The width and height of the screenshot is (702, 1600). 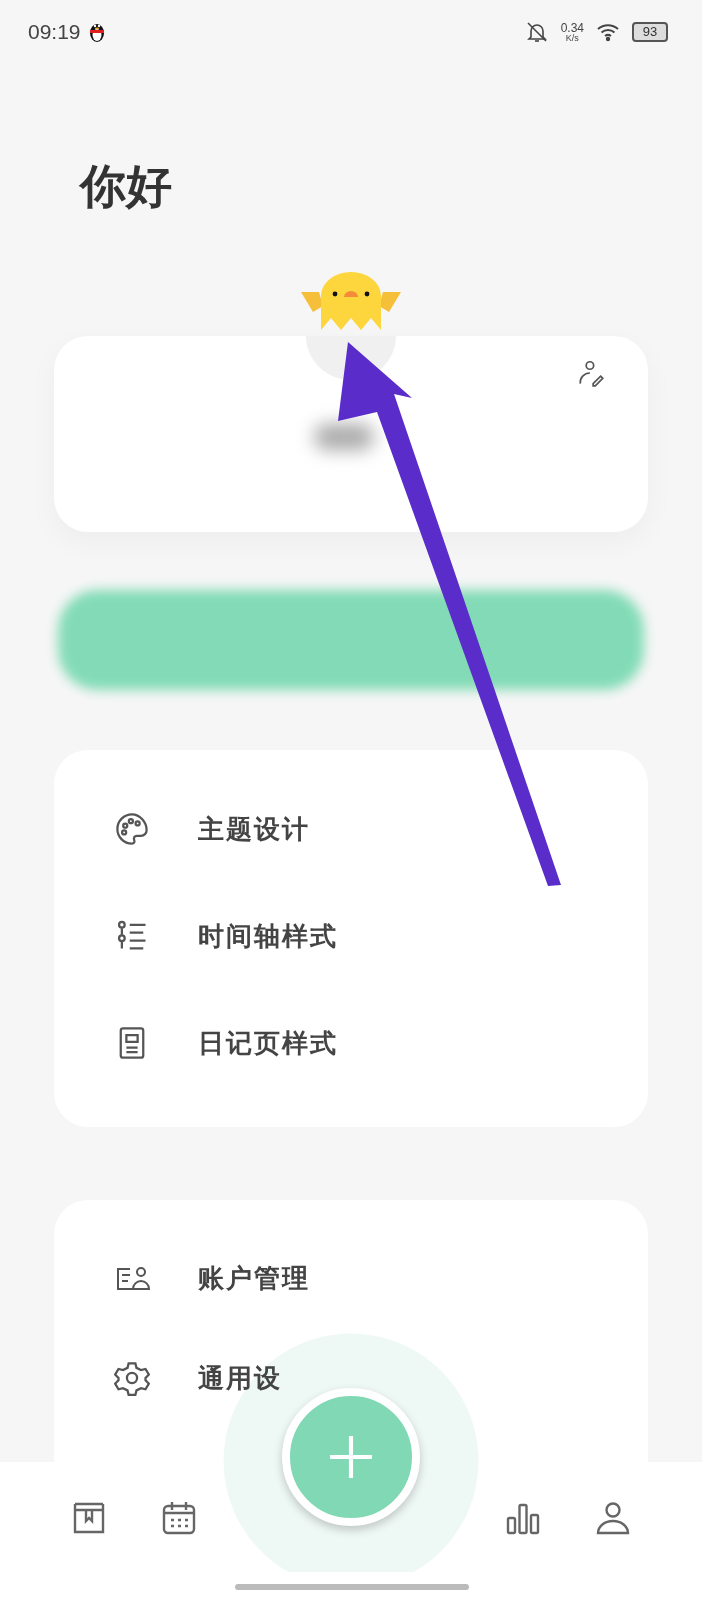 What do you see at coordinates (254, 1278) in the screenshot?
I see `menu-label: 账户管理` at bounding box center [254, 1278].